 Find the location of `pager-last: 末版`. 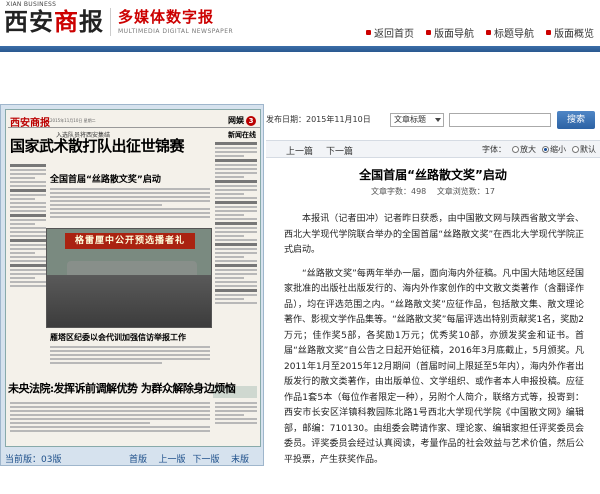

pager-last: 末版 is located at coordinates (240, 458).